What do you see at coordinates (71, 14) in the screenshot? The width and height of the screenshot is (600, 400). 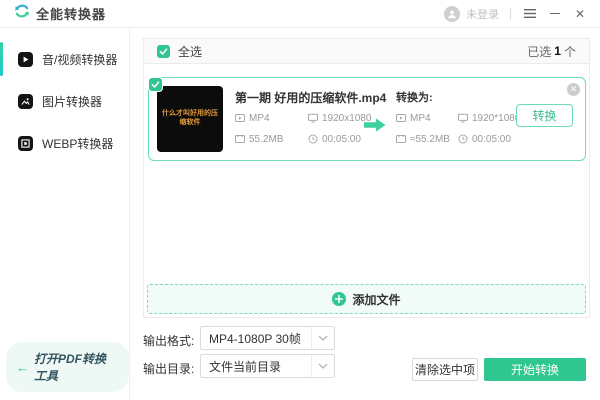 I see `app-title: 全能转换器` at bounding box center [71, 14].